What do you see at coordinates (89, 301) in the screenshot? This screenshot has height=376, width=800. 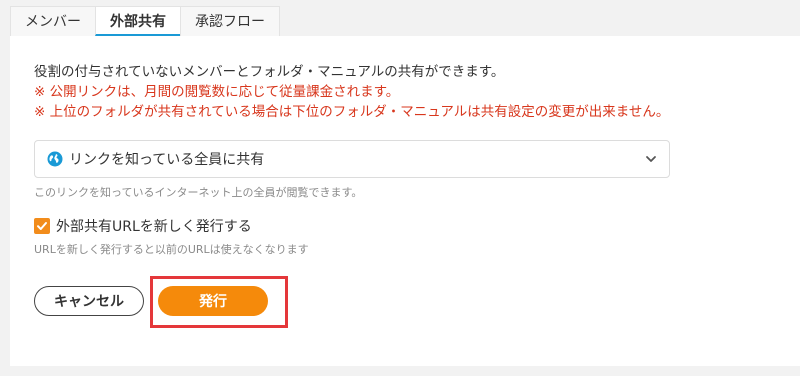 I see `cancel-button: キャンセル` at bounding box center [89, 301].